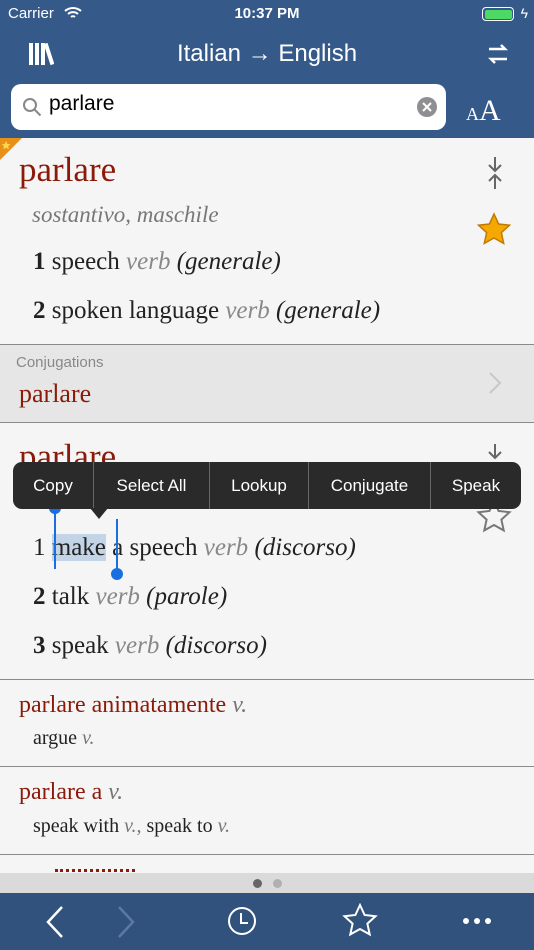 This screenshot has height=950, width=534. Describe the element at coordinates (32, 107) in the screenshot. I see `search-icon` at that location.